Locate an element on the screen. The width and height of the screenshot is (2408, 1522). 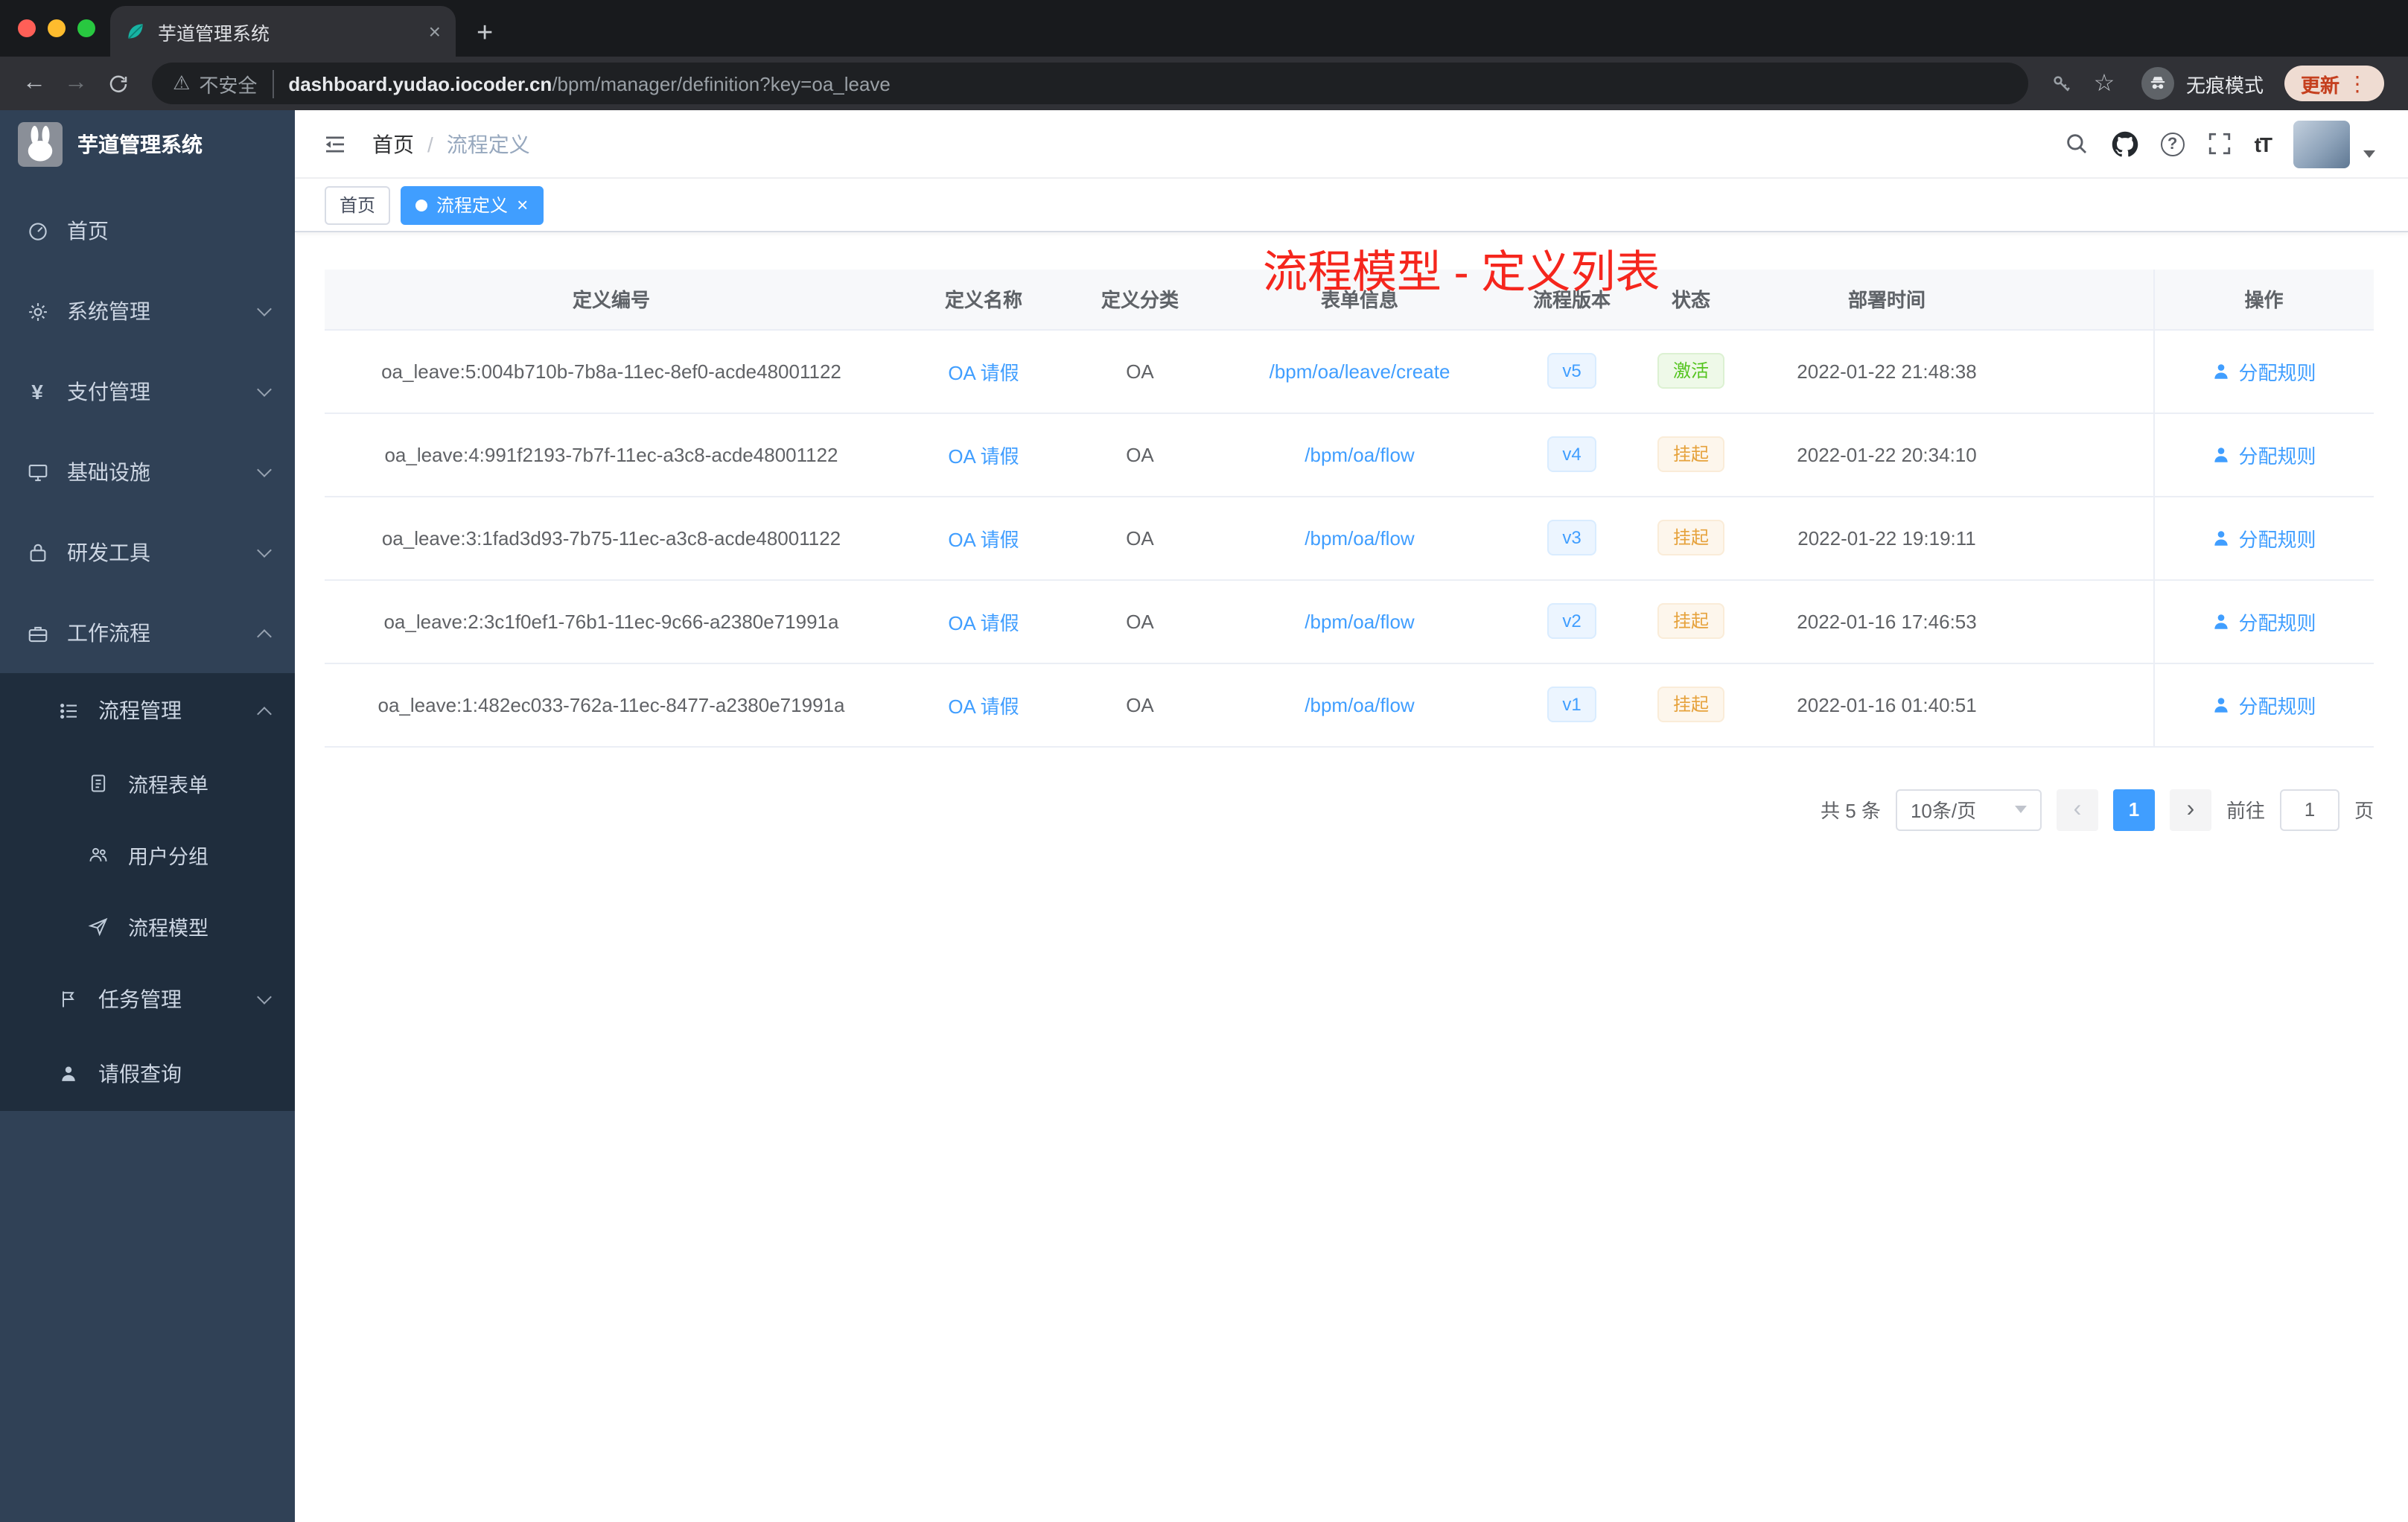
page-1-button: 1 is located at coordinates (2133, 809).